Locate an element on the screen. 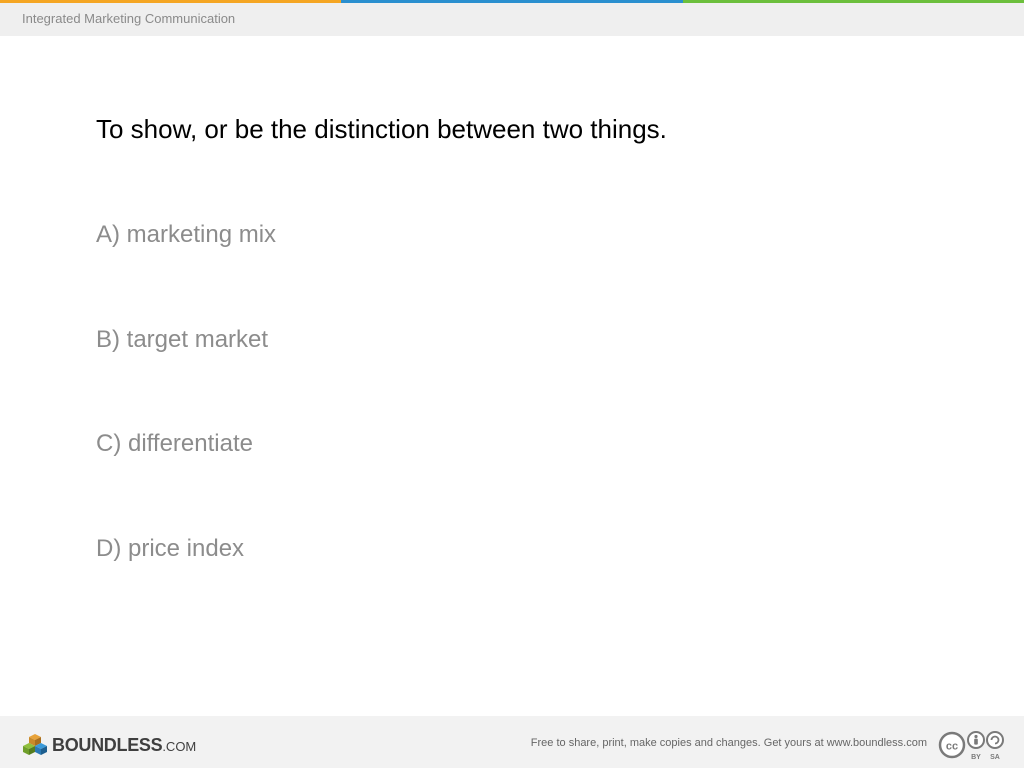  accent-stripe-orange is located at coordinates (170, 1).